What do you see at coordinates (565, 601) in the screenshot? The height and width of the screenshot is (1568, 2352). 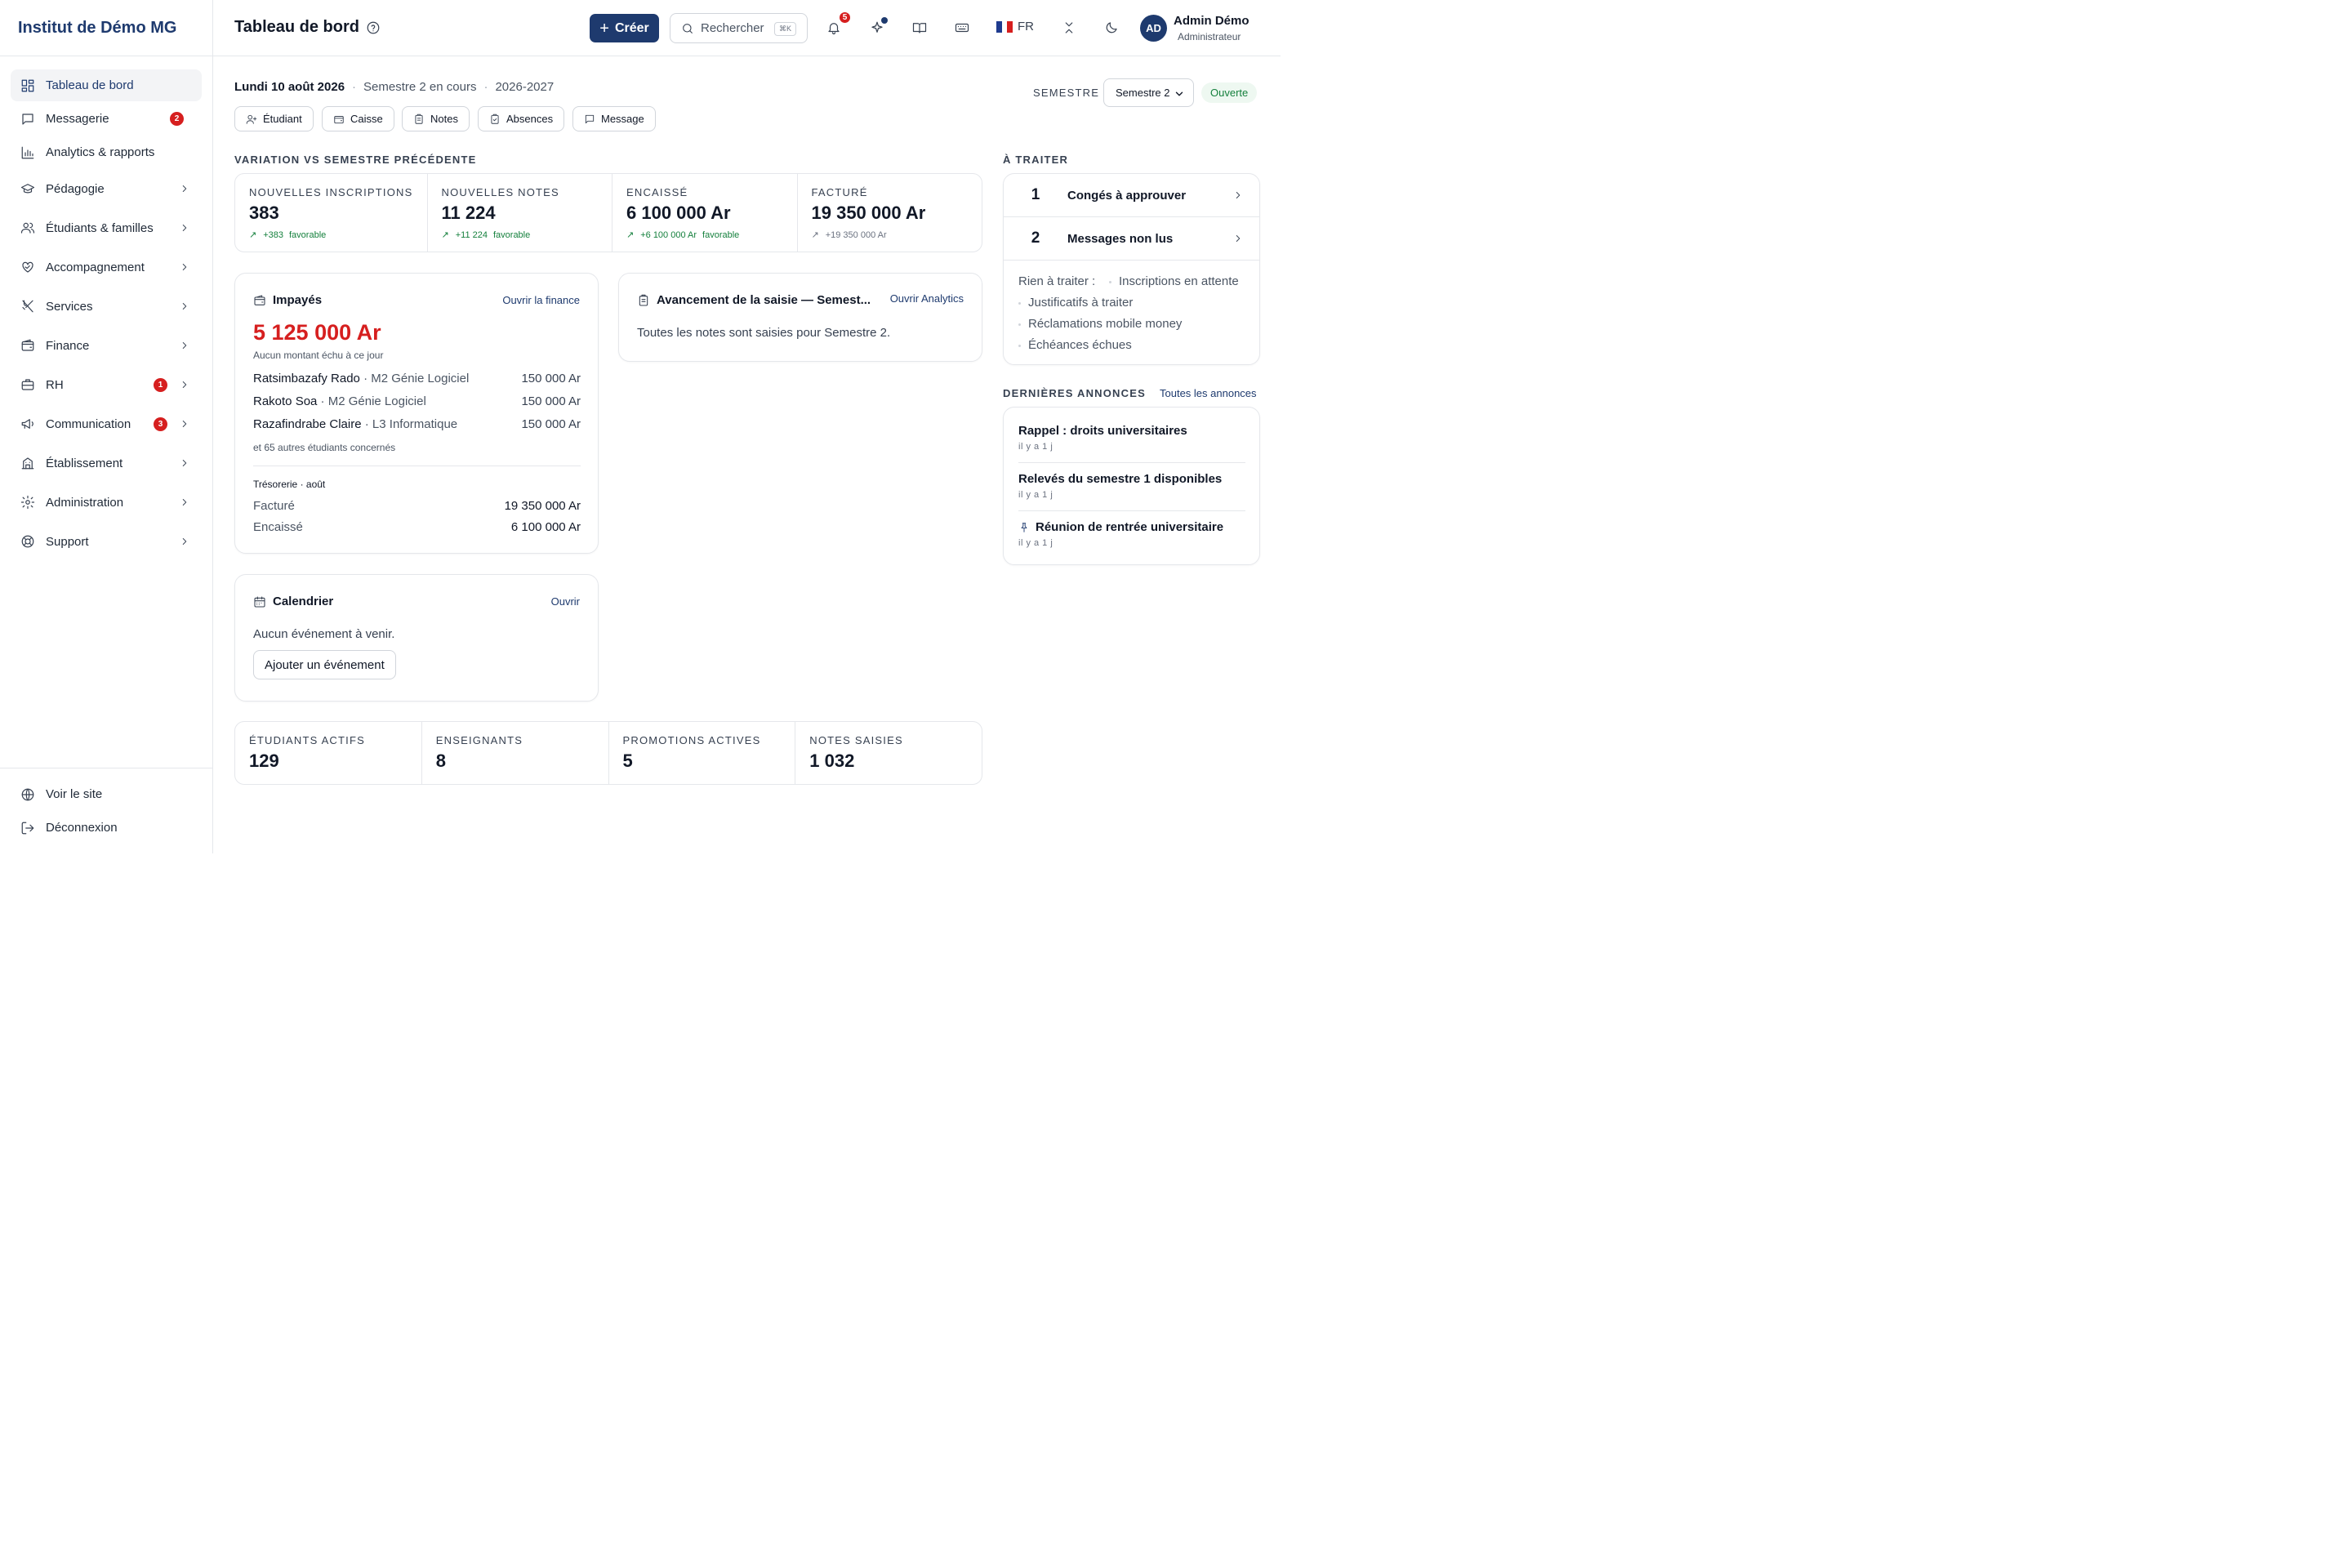 I see `open-calendar-link: Ouvrir` at bounding box center [565, 601].